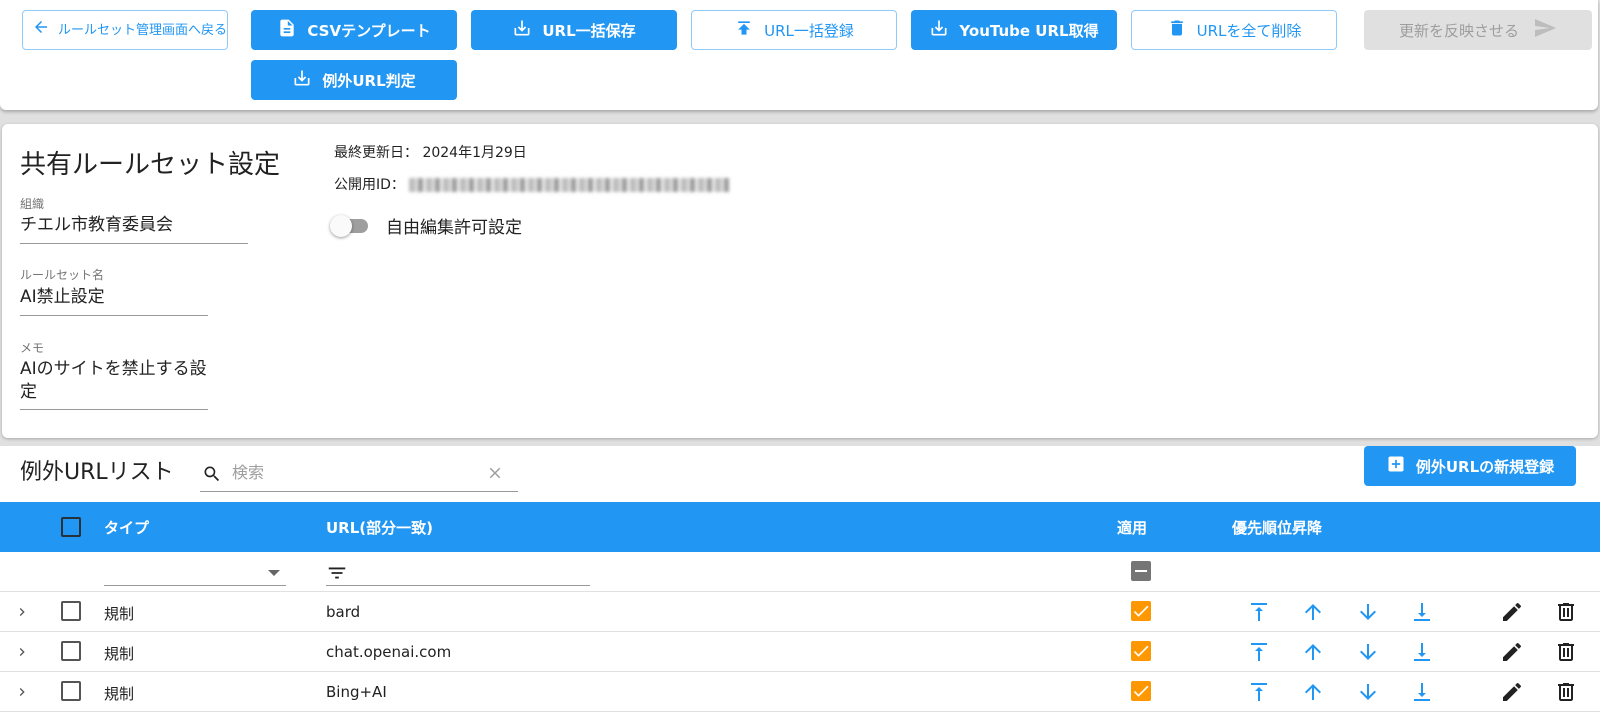 The width and height of the screenshot is (1600, 722). Describe the element at coordinates (589, 30) in the screenshot. I see `url-bulk-save-label: URL一括保存` at that location.